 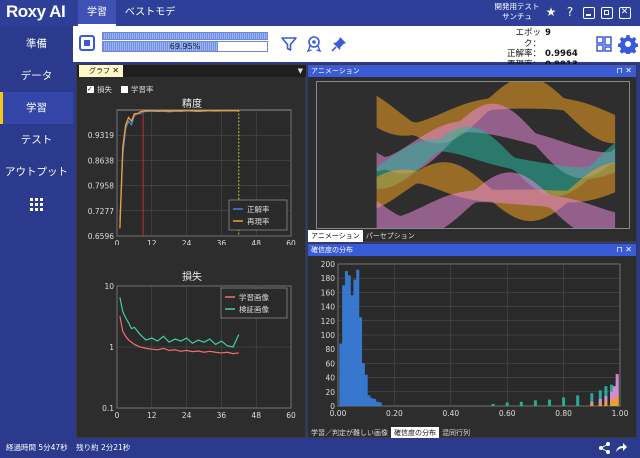 I want to click on learning-rate-checkbox: 学習率, so click(x=137, y=90).